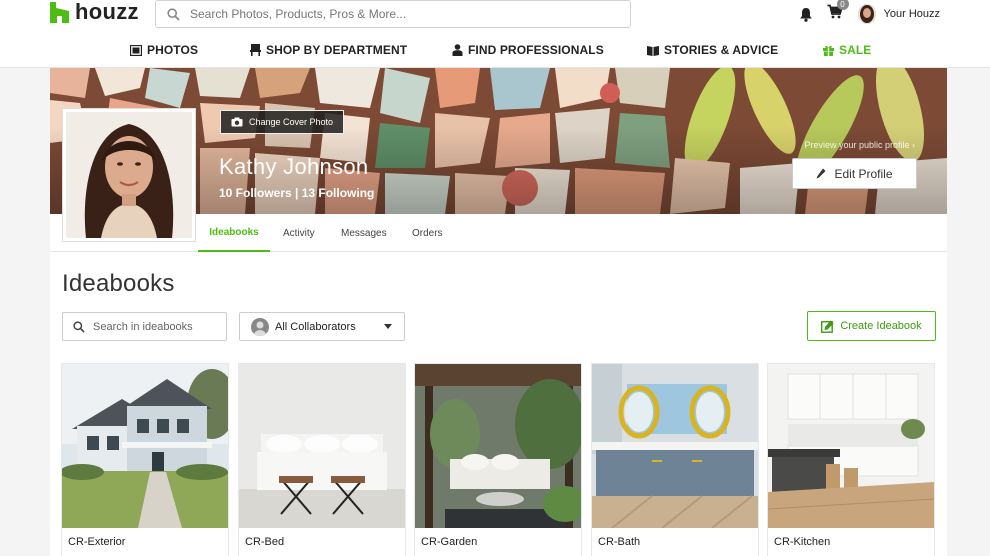 This screenshot has width=990, height=556. Describe the element at coordinates (802, 542) in the screenshot. I see `ideabook-title: CR-Kitchen` at that location.